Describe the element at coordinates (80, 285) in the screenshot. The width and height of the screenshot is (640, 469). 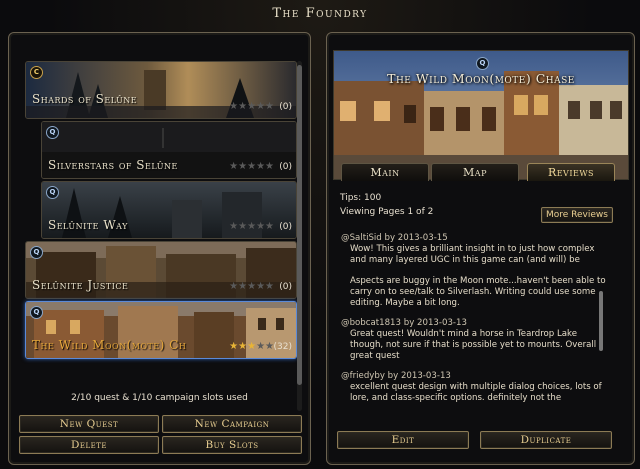
I see `quest-card-name: Selûnite Justice` at that location.